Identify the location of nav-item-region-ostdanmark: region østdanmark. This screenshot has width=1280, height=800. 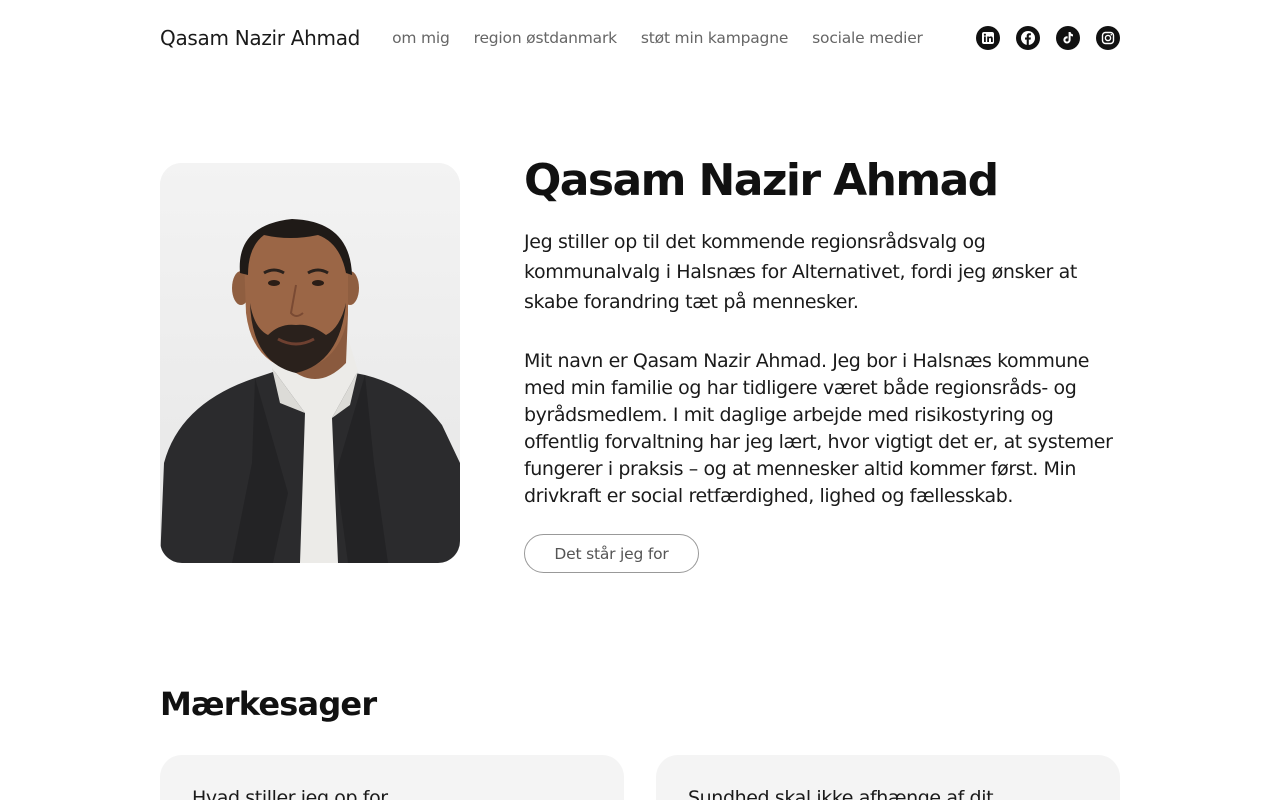
(545, 38).